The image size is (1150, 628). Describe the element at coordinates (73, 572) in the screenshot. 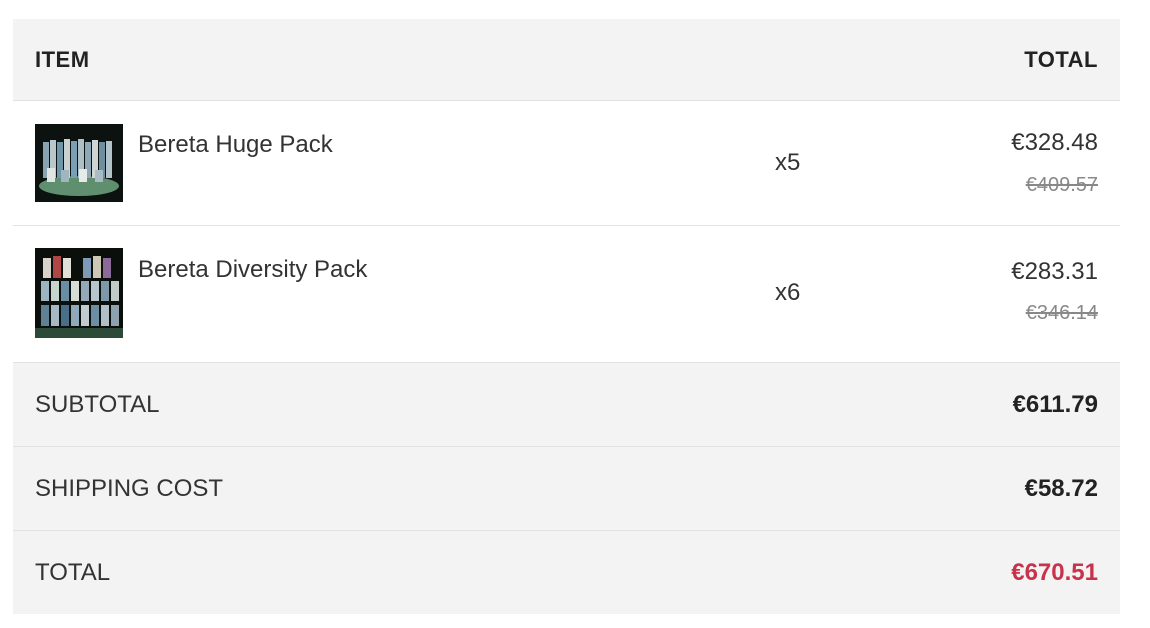

I see `grand-total-label: TOTAL` at that location.